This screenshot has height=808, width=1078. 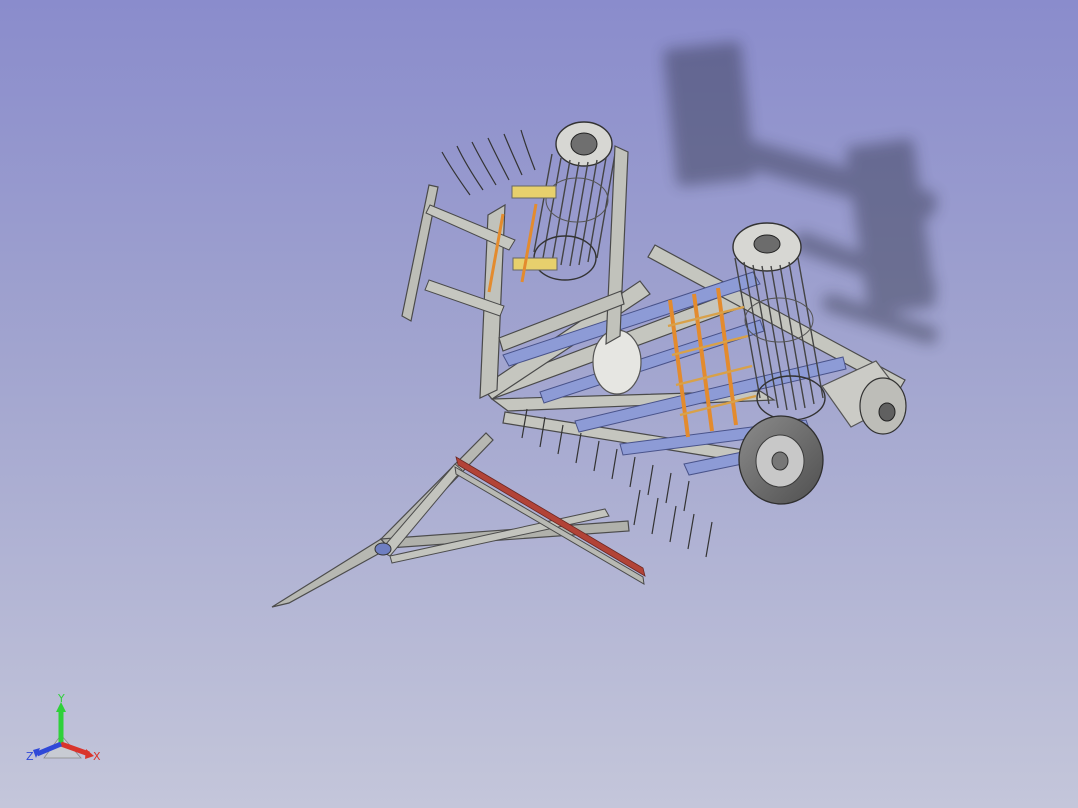 What do you see at coordinates (30, 756) in the screenshot?
I see `z-axis-label: Z` at bounding box center [30, 756].